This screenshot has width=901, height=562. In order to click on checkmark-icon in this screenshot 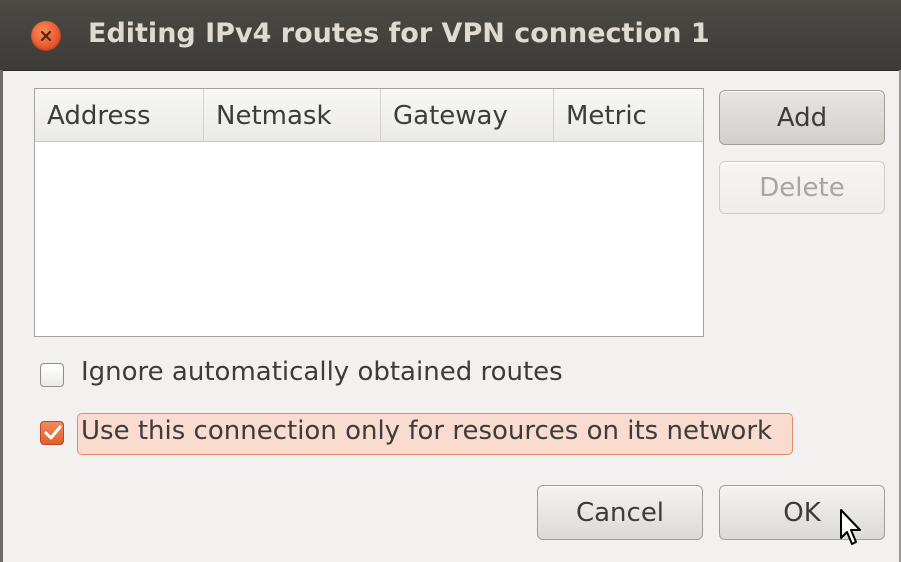, I will do `click(53, 432)`.